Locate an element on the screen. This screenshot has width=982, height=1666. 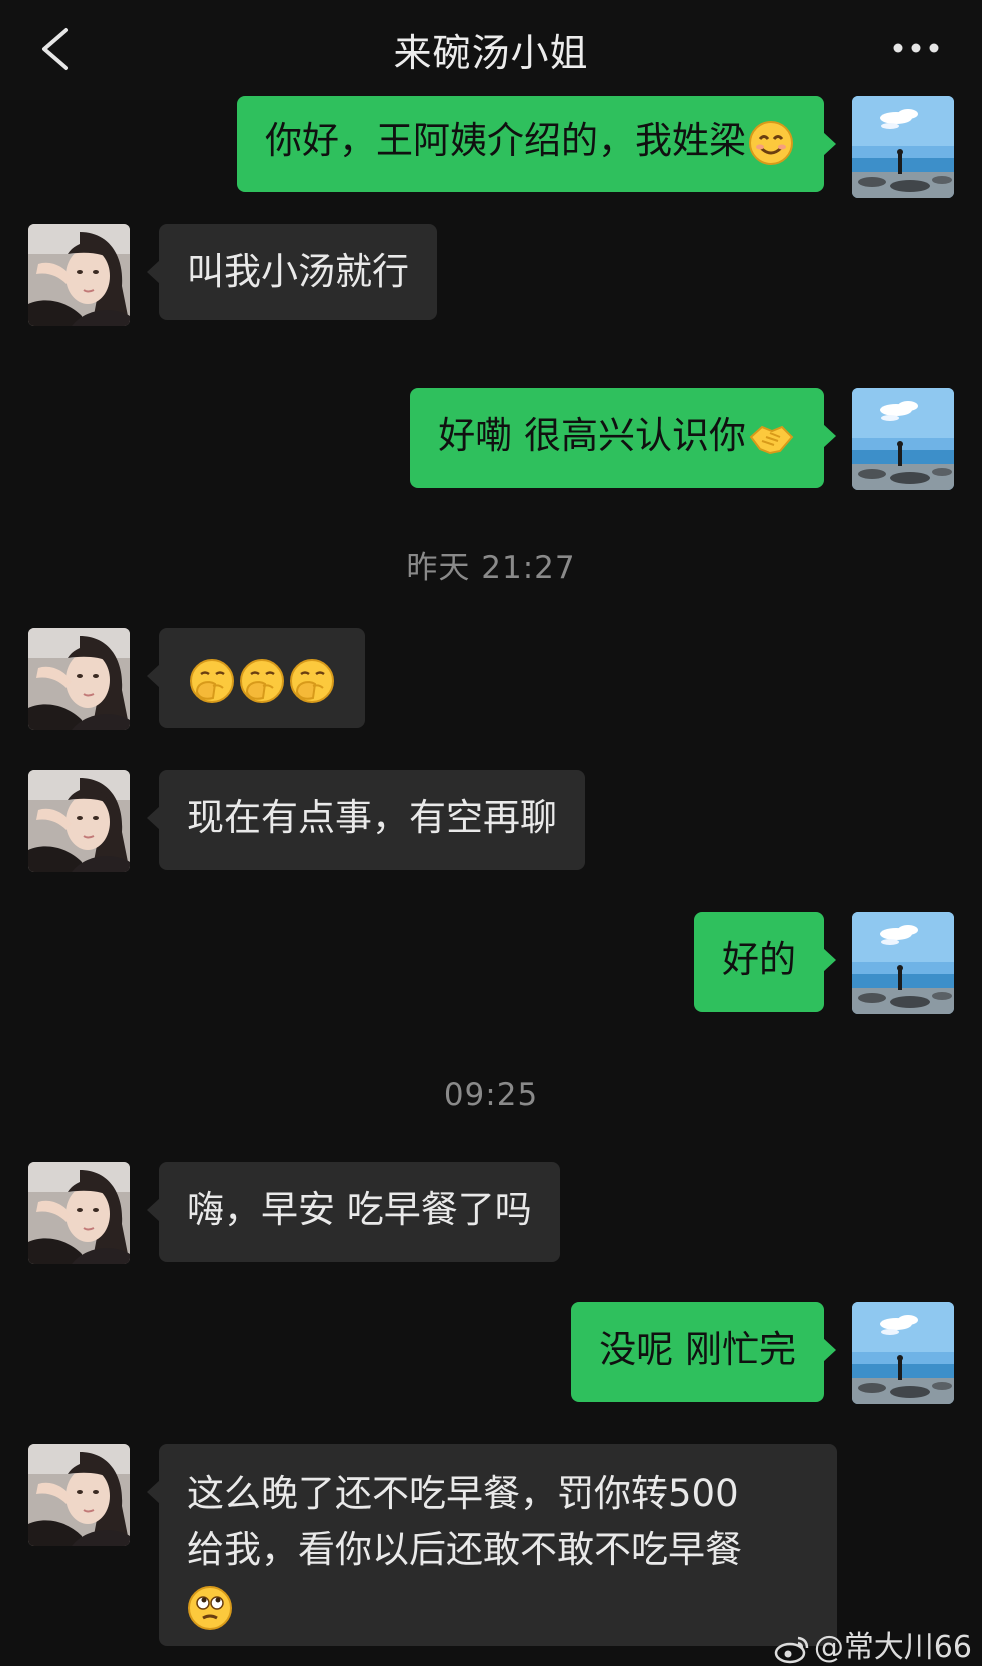
message-bubble-outgoing: 好嘞 很高兴认识你 is located at coordinates (623, 438).